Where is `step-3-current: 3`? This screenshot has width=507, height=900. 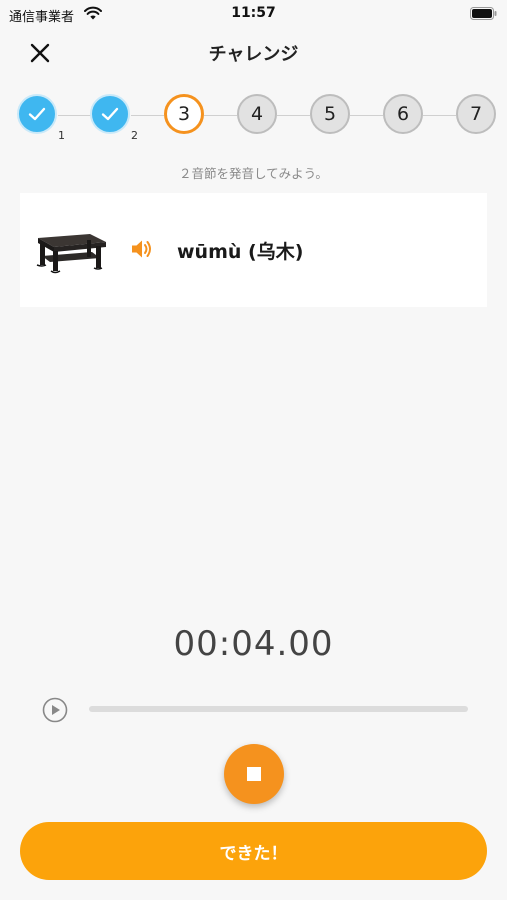 step-3-current: 3 is located at coordinates (184, 114).